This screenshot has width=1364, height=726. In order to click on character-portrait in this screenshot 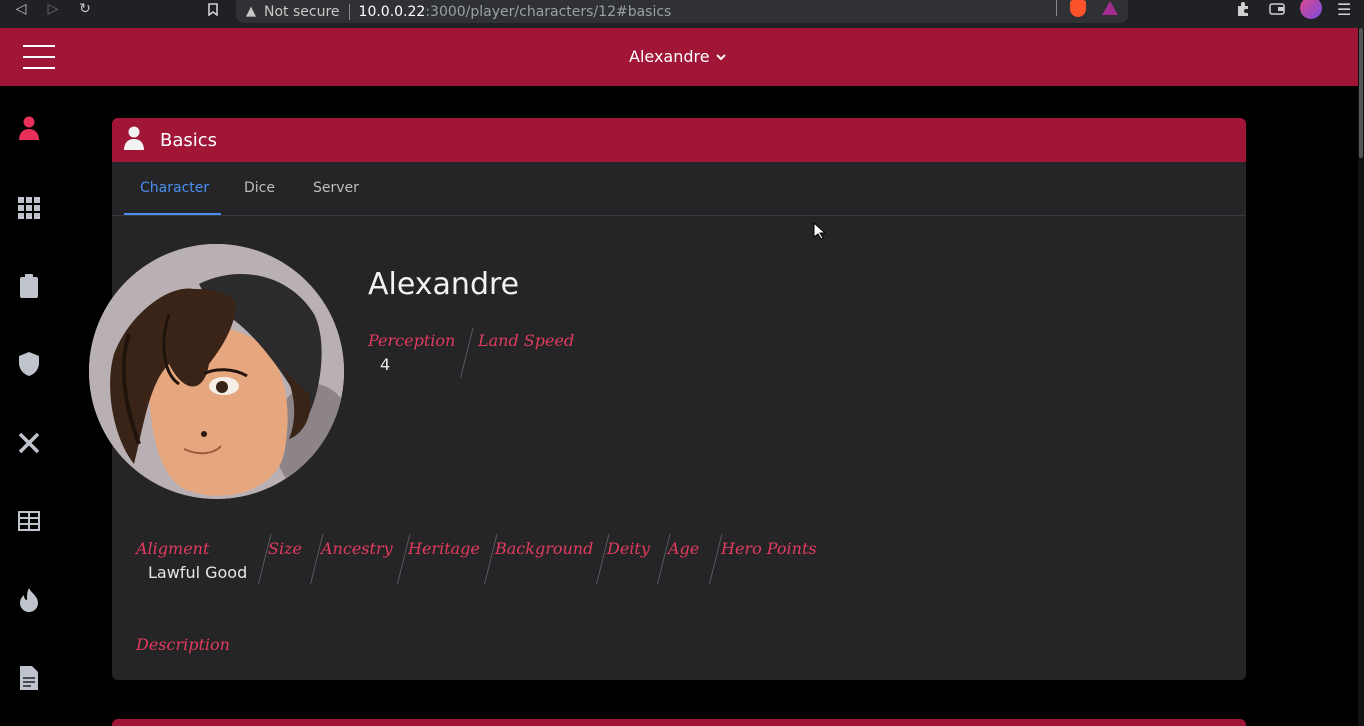, I will do `click(216, 371)`.